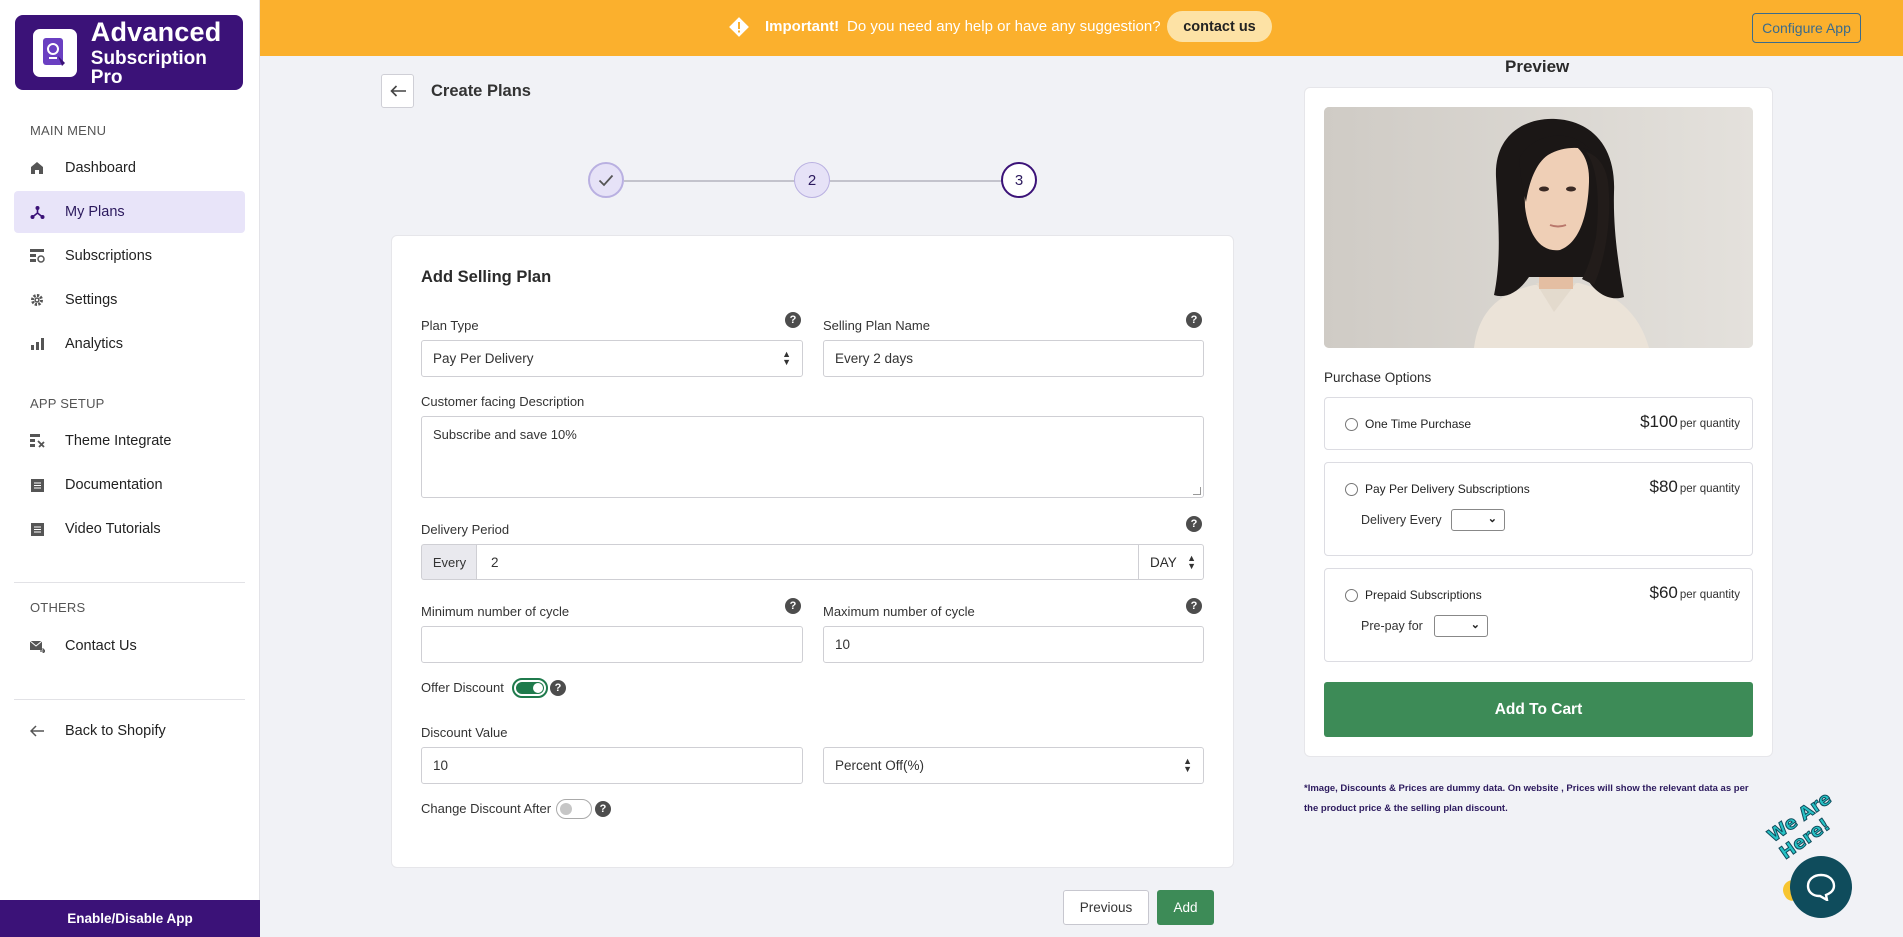 The width and height of the screenshot is (1903, 937). I want to click on step-3: 3, so click(1019, 180).